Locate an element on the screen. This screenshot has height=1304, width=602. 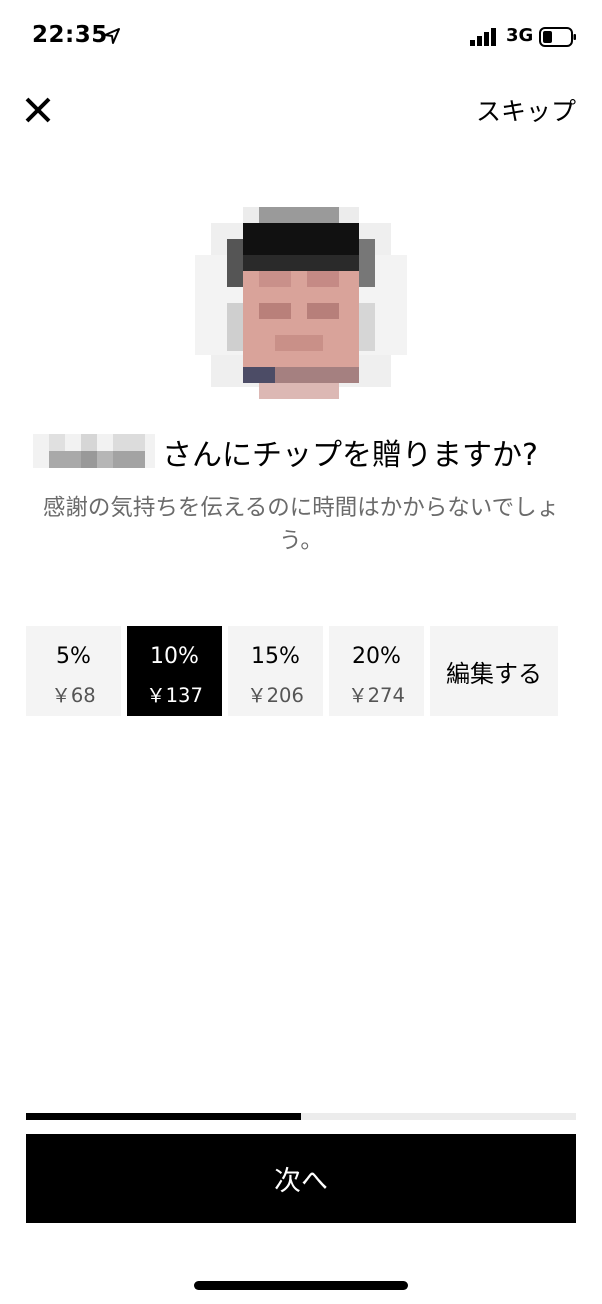
signal-bars-icon is located at coordinates (483, 37).